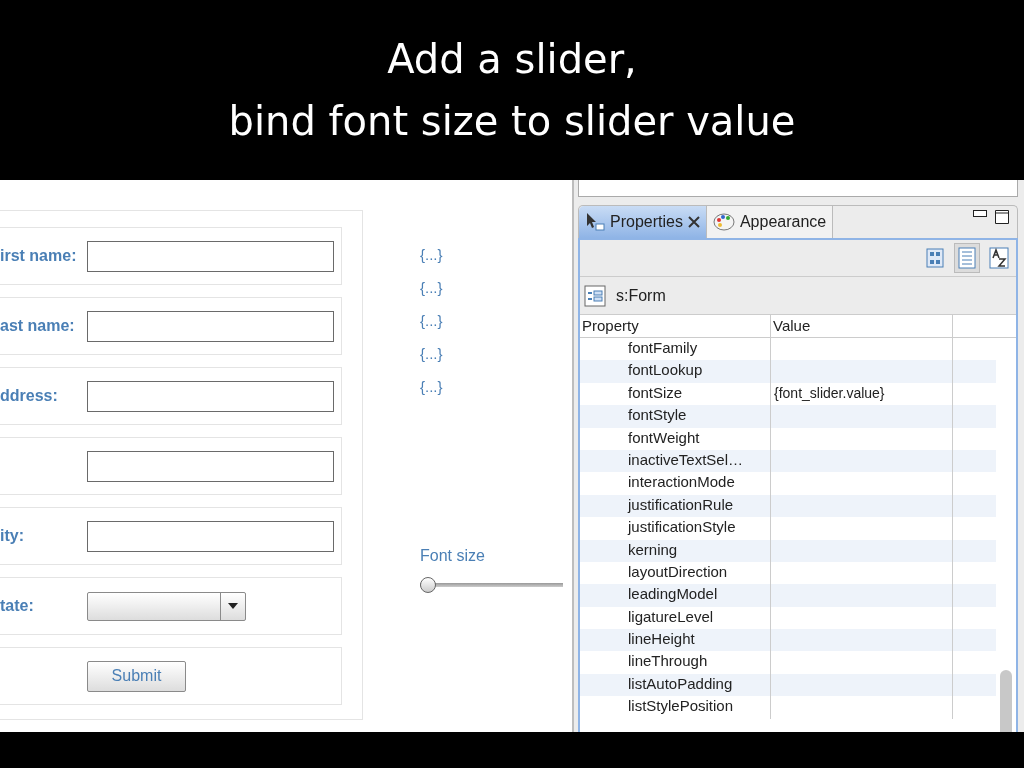 The width and height of the screenshot is (1024, 768). What do you see at coordinates (595, 222) in the screenshot?
I see `pointer-icon` at bounding box center [595, 222].